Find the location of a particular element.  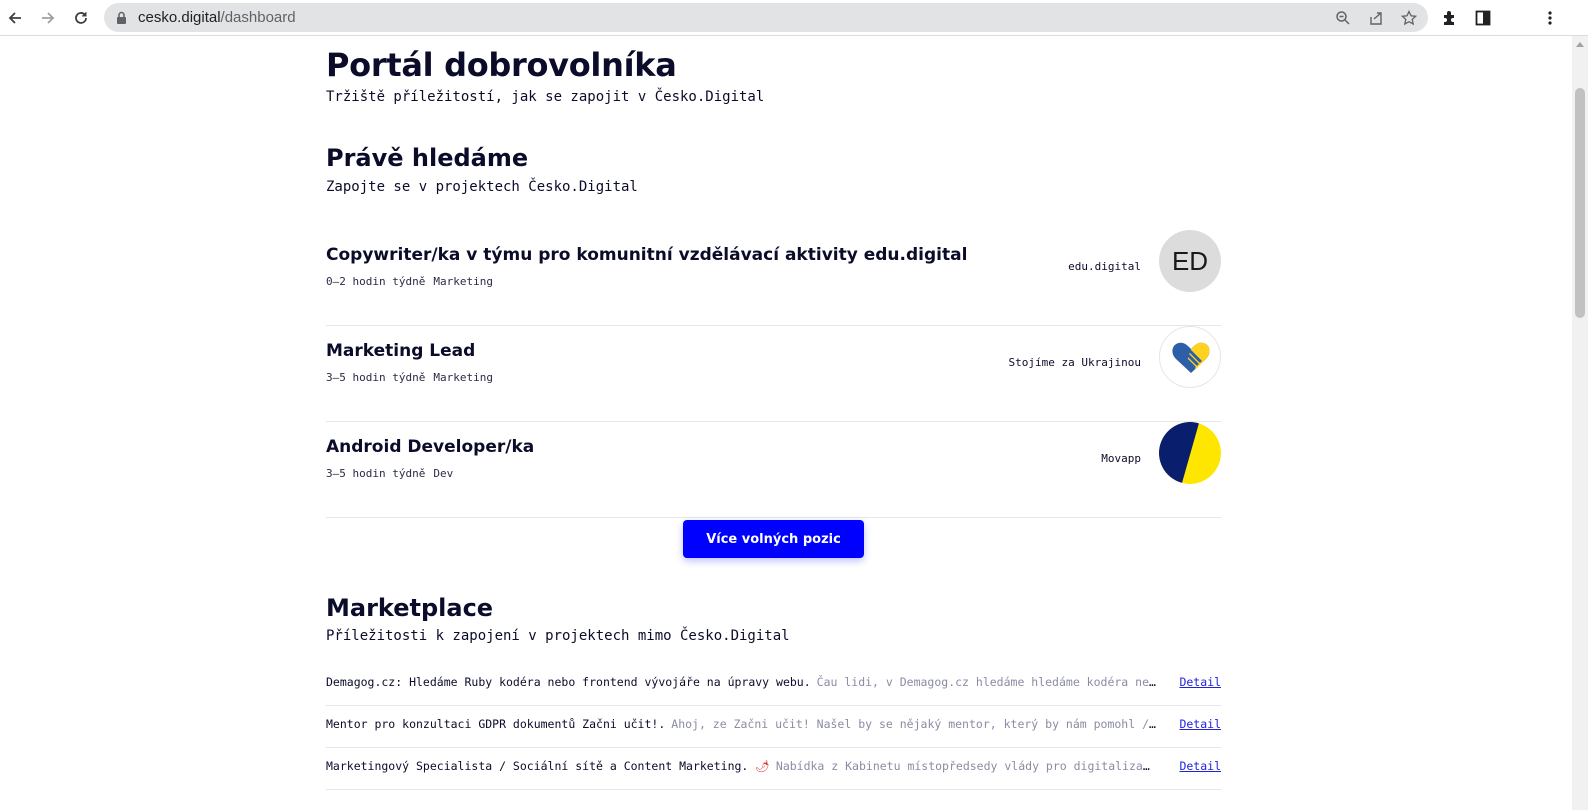

job-meta: 0–2 hodin týdně Marketing is located at coordinates (409, 281).